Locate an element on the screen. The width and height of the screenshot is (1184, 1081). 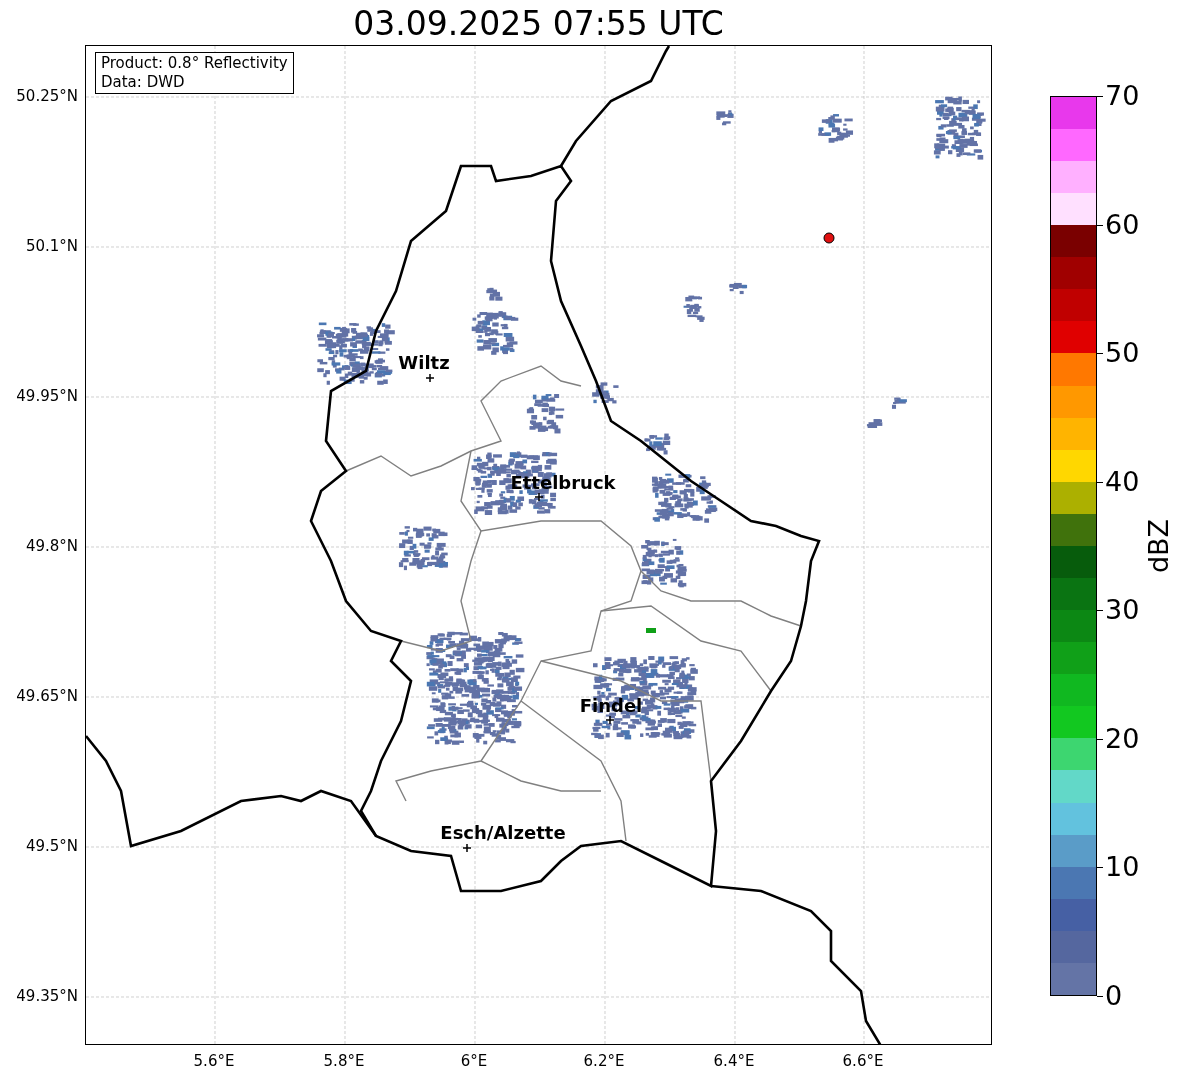
longitude-label: 6.4°E is located at coordinates (734, 1061).